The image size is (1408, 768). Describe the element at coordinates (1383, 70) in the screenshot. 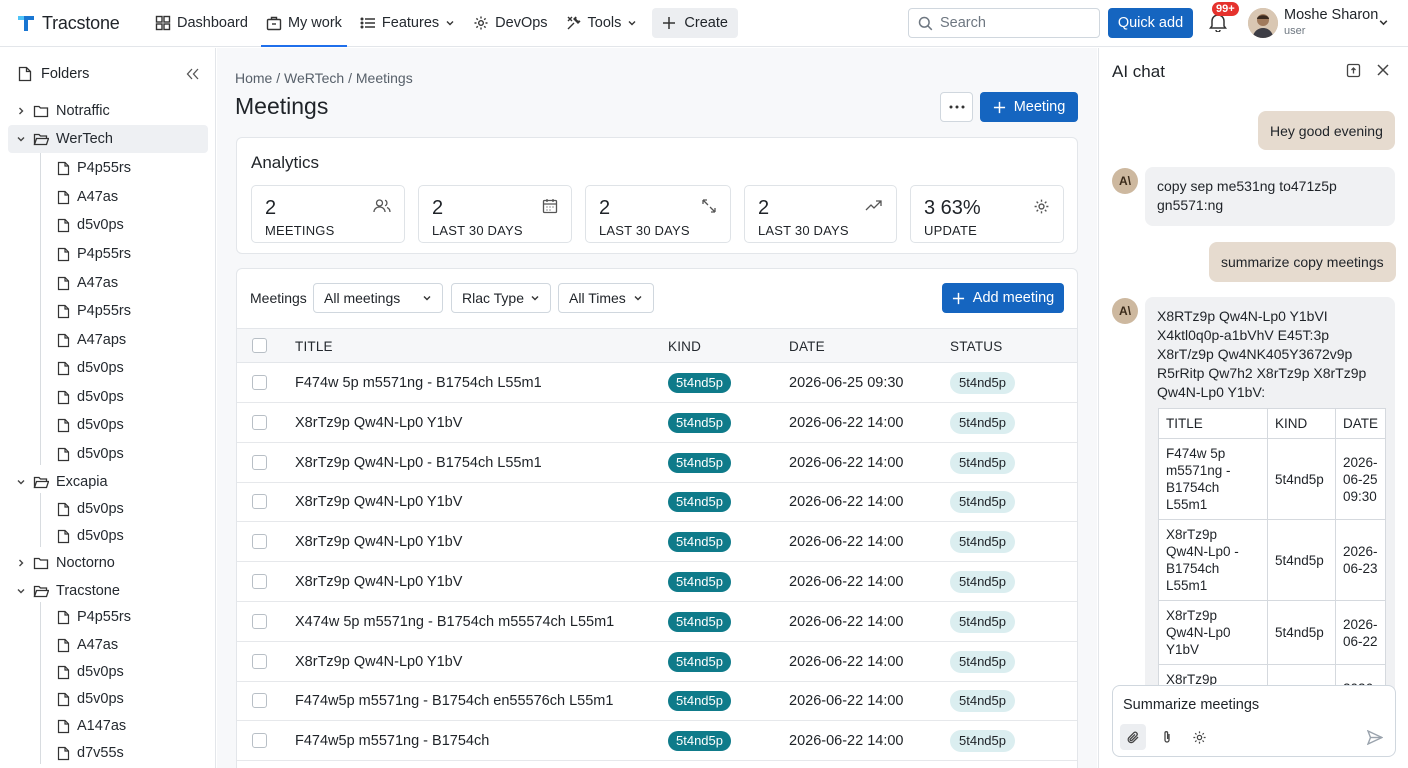

I see `close-chat-button` at that location.